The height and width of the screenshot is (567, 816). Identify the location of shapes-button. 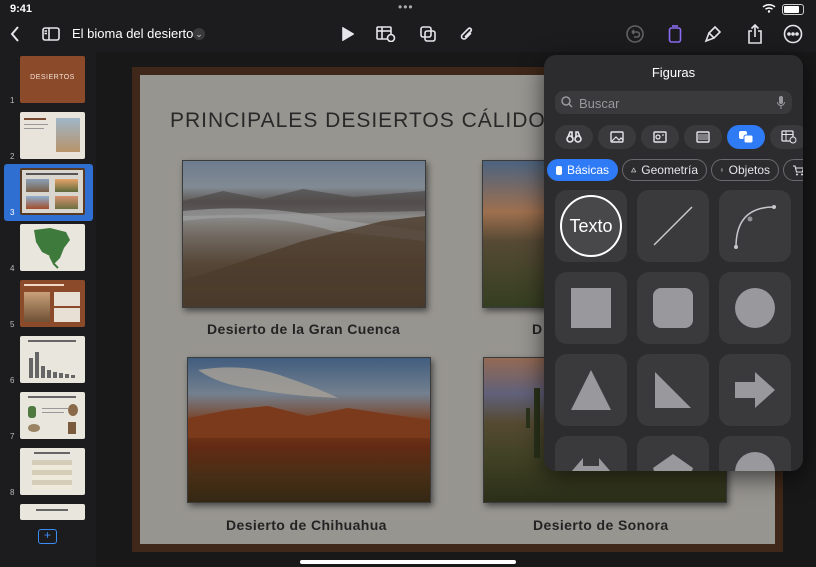
(428, 34).